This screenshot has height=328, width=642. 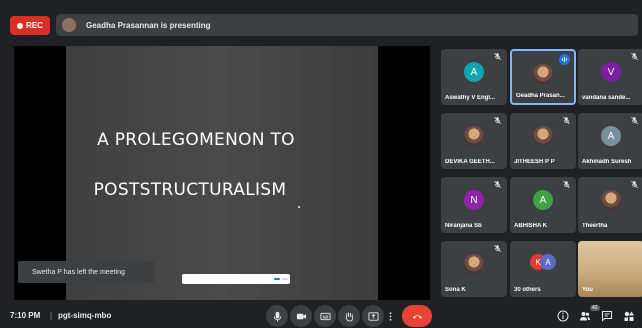 I want to click on people-icon, so click(x=585, y=316).